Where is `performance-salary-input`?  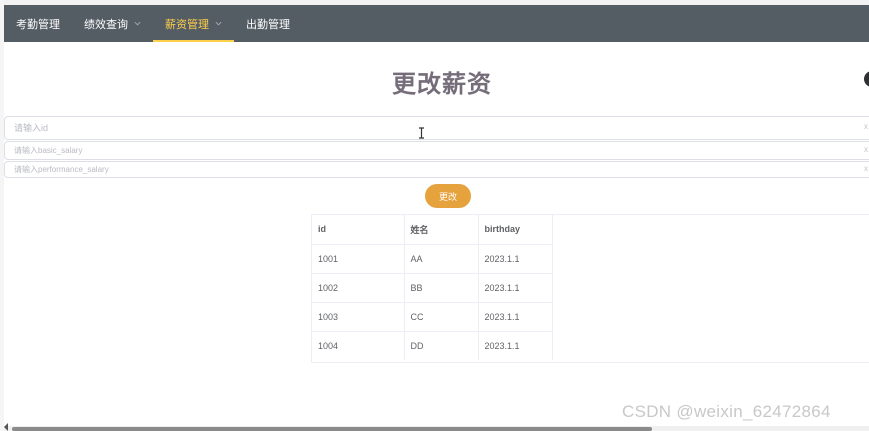 performance-salary-input is located at coordinates (436, 169).